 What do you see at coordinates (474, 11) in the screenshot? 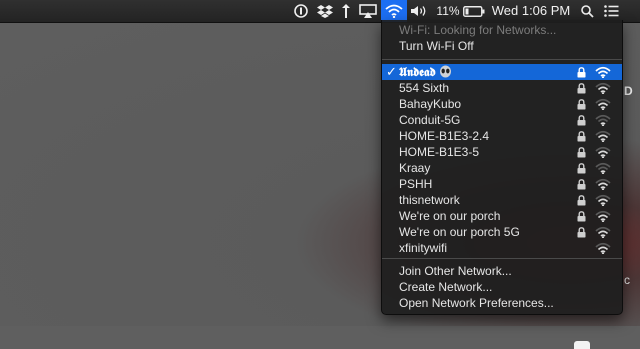
I see `battery-icon` at bounding box center [474, 11].